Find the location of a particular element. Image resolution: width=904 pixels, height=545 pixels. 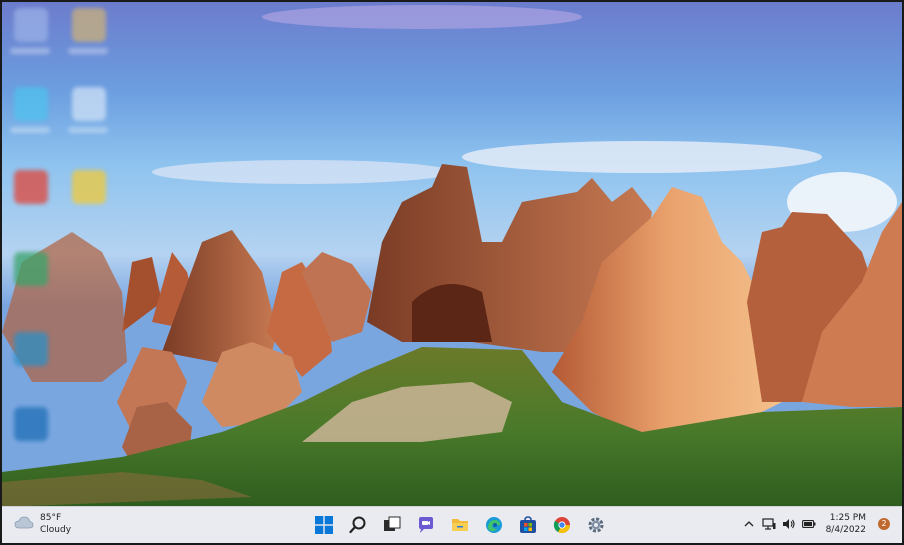

file-explorer-button is located at coordinates (460, 525).